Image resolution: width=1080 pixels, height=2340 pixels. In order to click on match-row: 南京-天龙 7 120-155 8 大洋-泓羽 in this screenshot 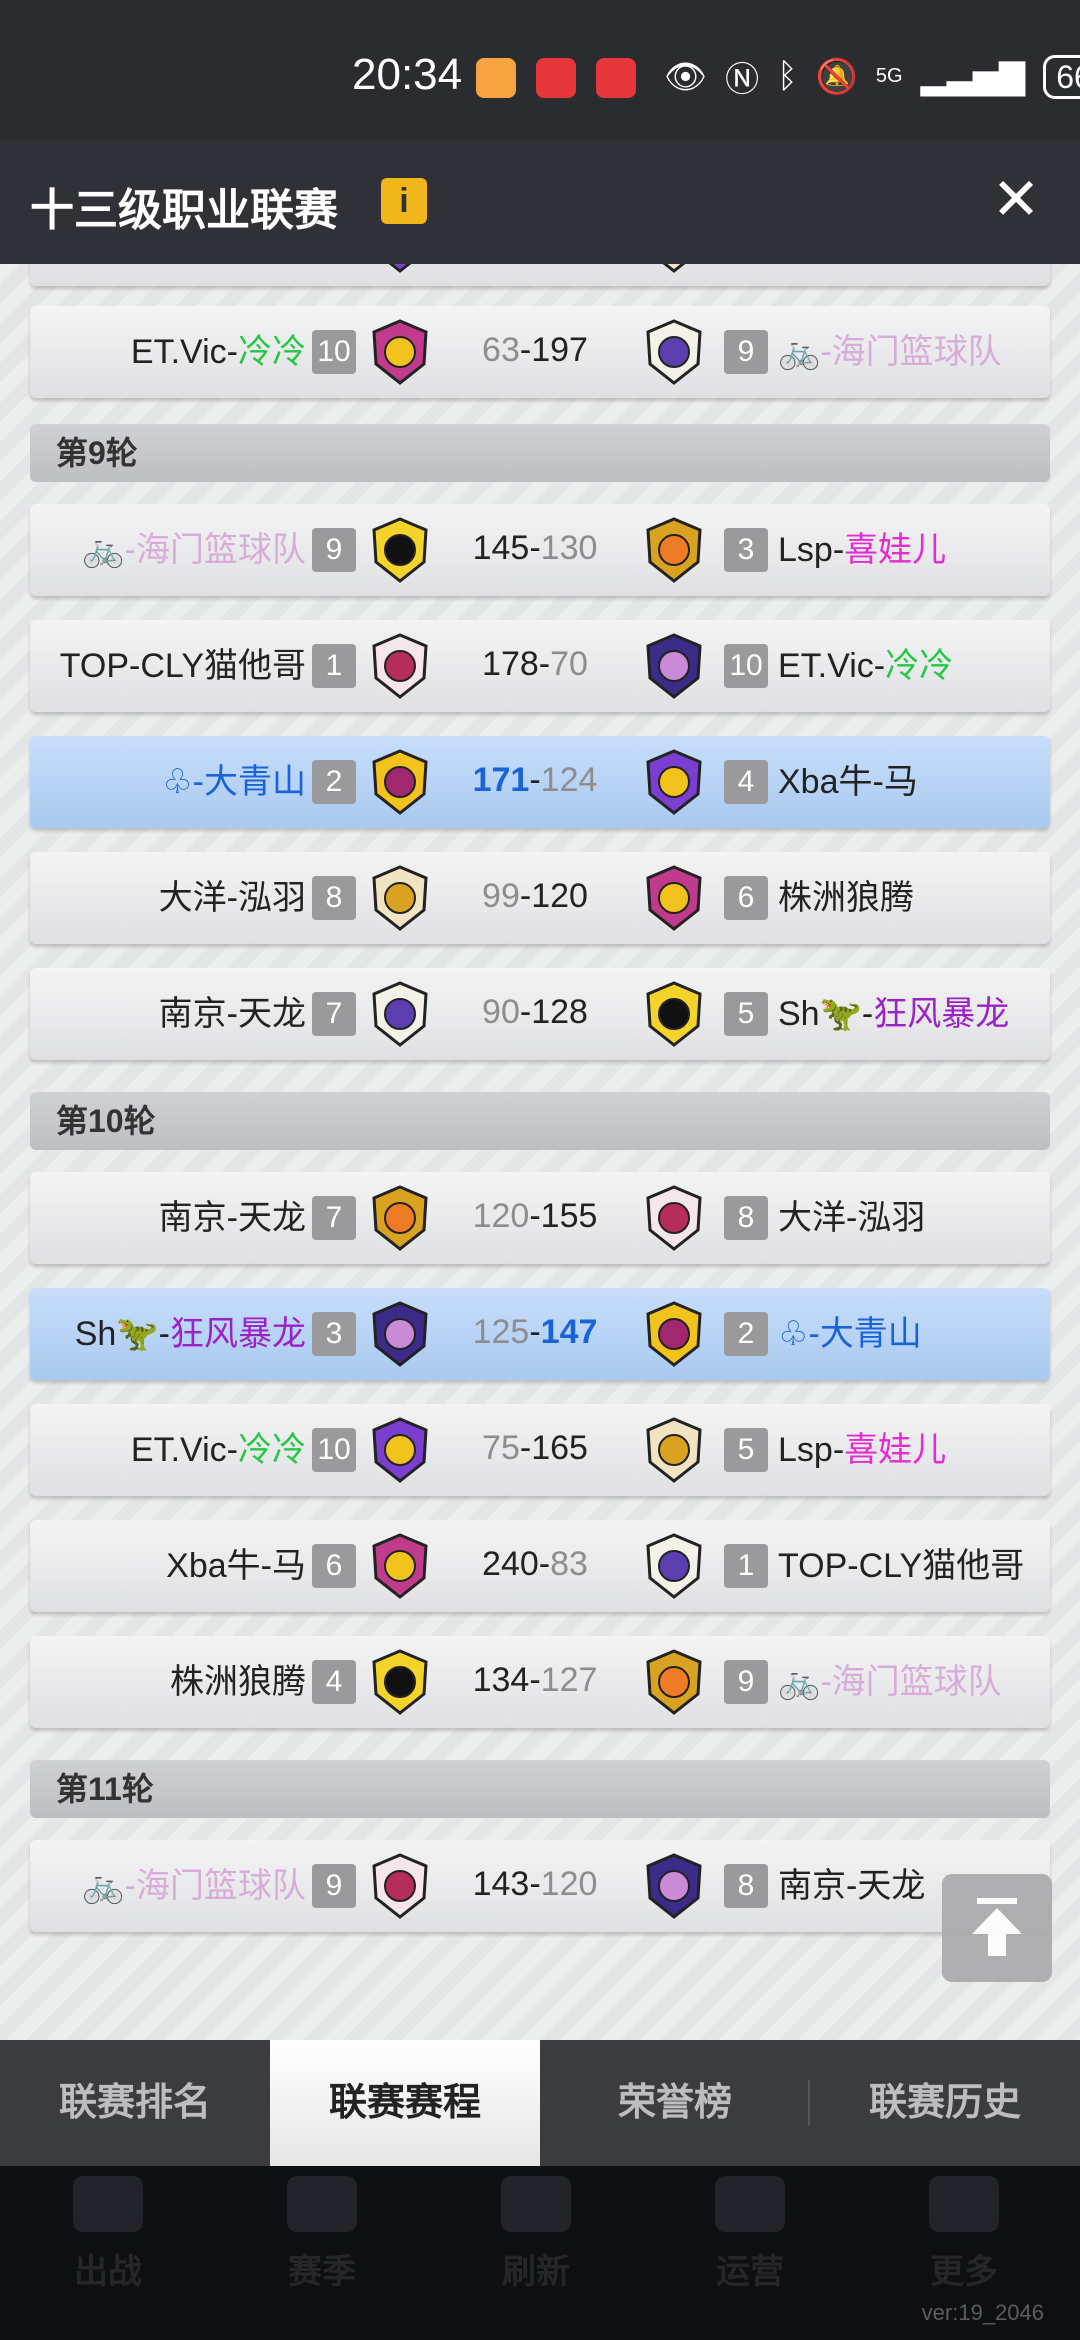, I will do `click(540, 1218)`.